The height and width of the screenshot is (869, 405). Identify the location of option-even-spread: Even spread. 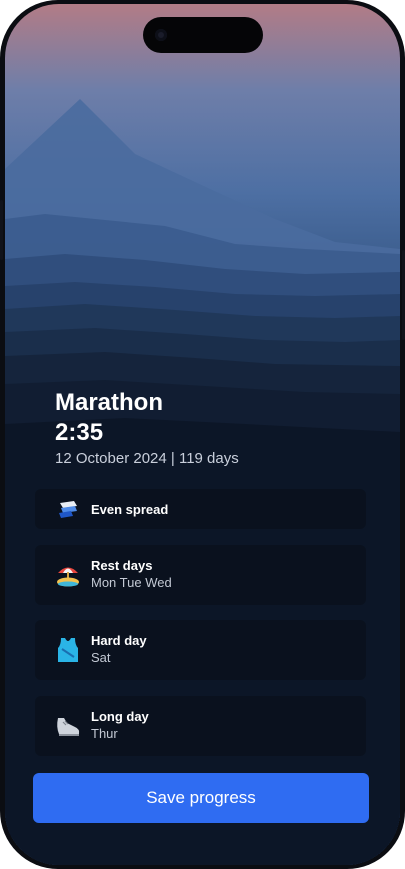
(200, 509).